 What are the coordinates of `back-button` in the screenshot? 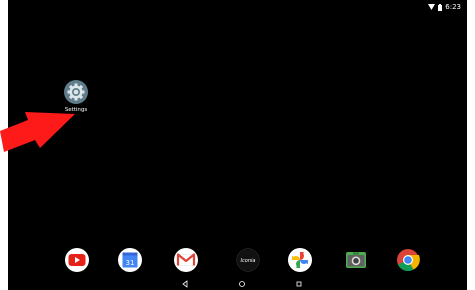 It's located at (185, 284).